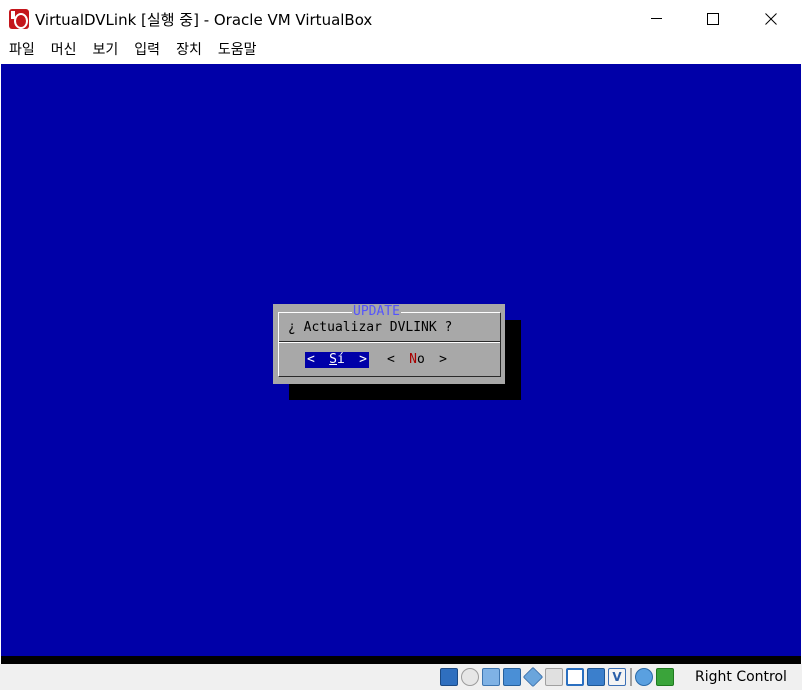  I want to click on display-icon, so click(575, 677).